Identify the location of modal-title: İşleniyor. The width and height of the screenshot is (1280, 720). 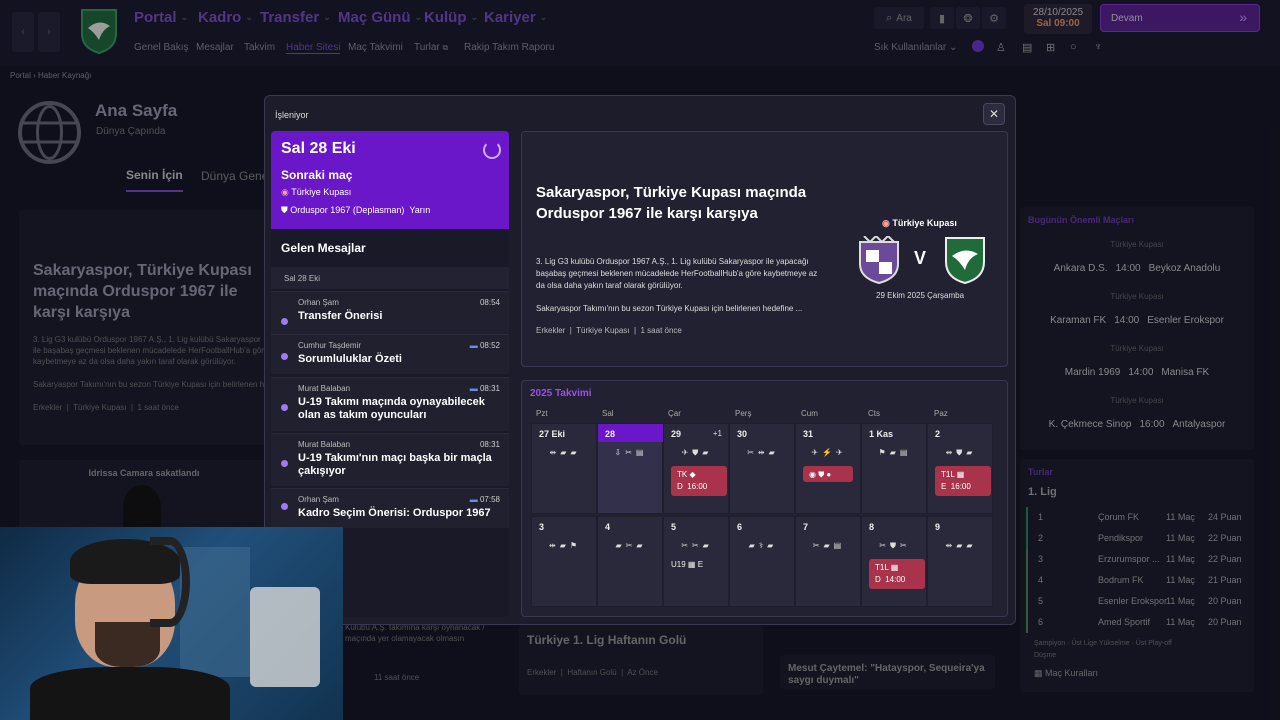
(292, 115).